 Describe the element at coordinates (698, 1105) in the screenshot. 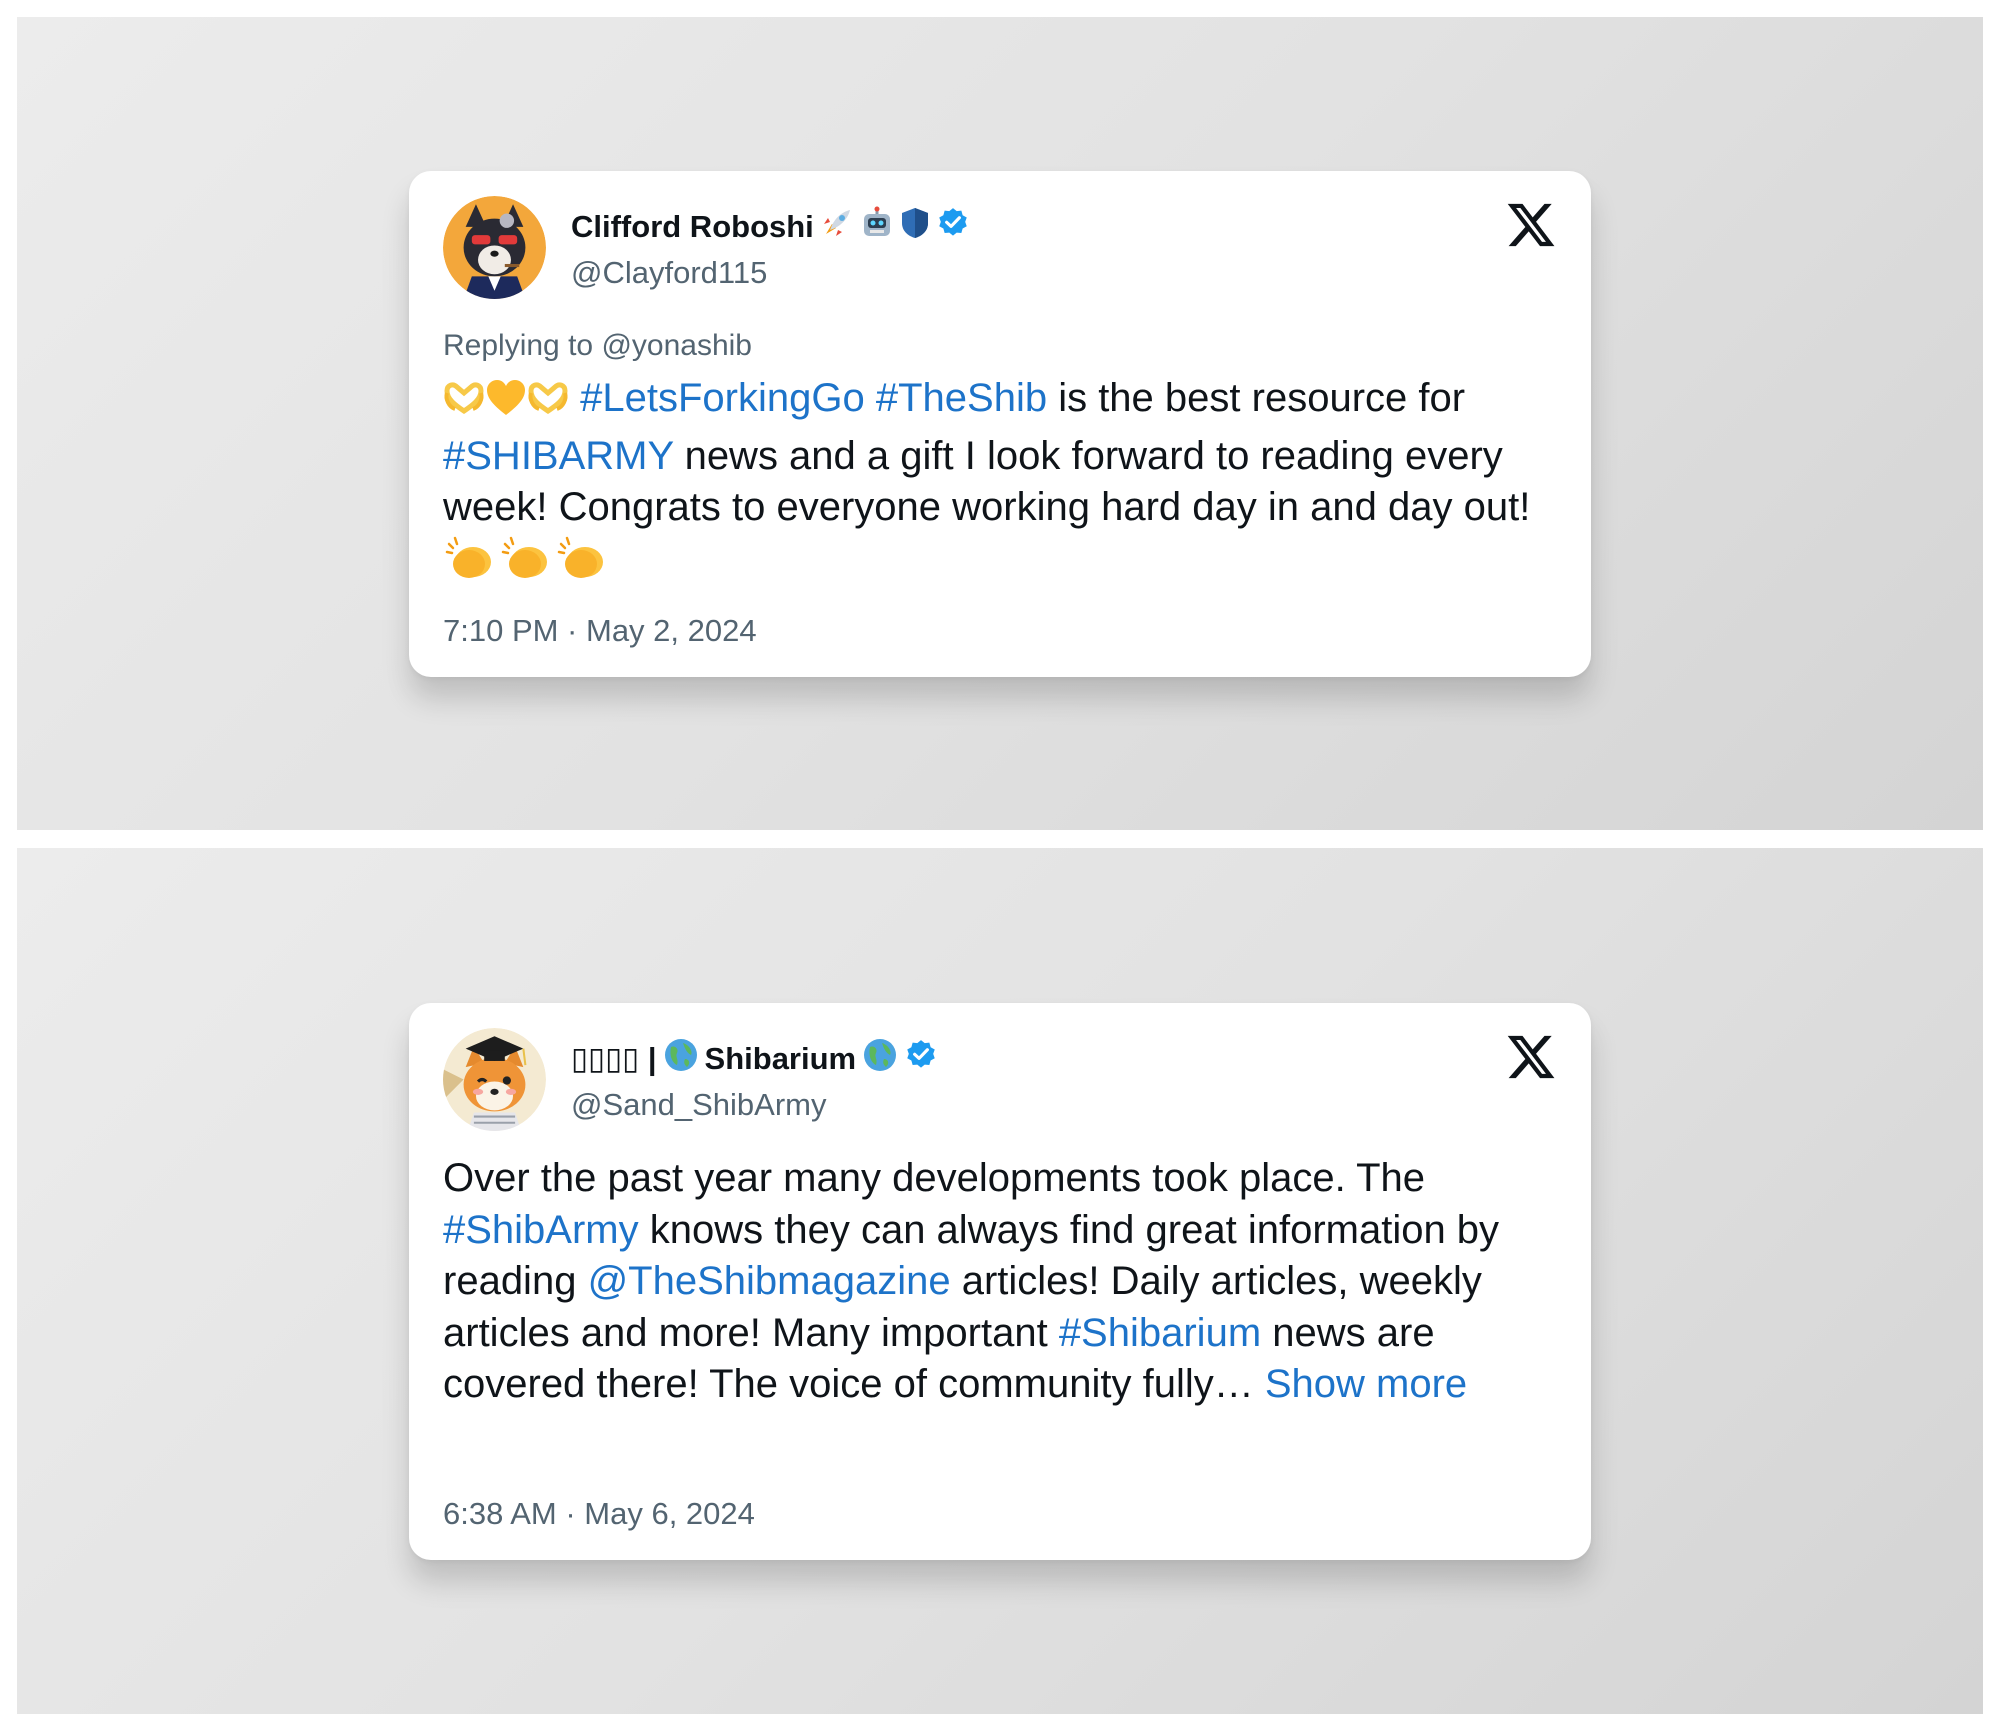

I see `user-handle: @Sand_ShibArmy` at that location.